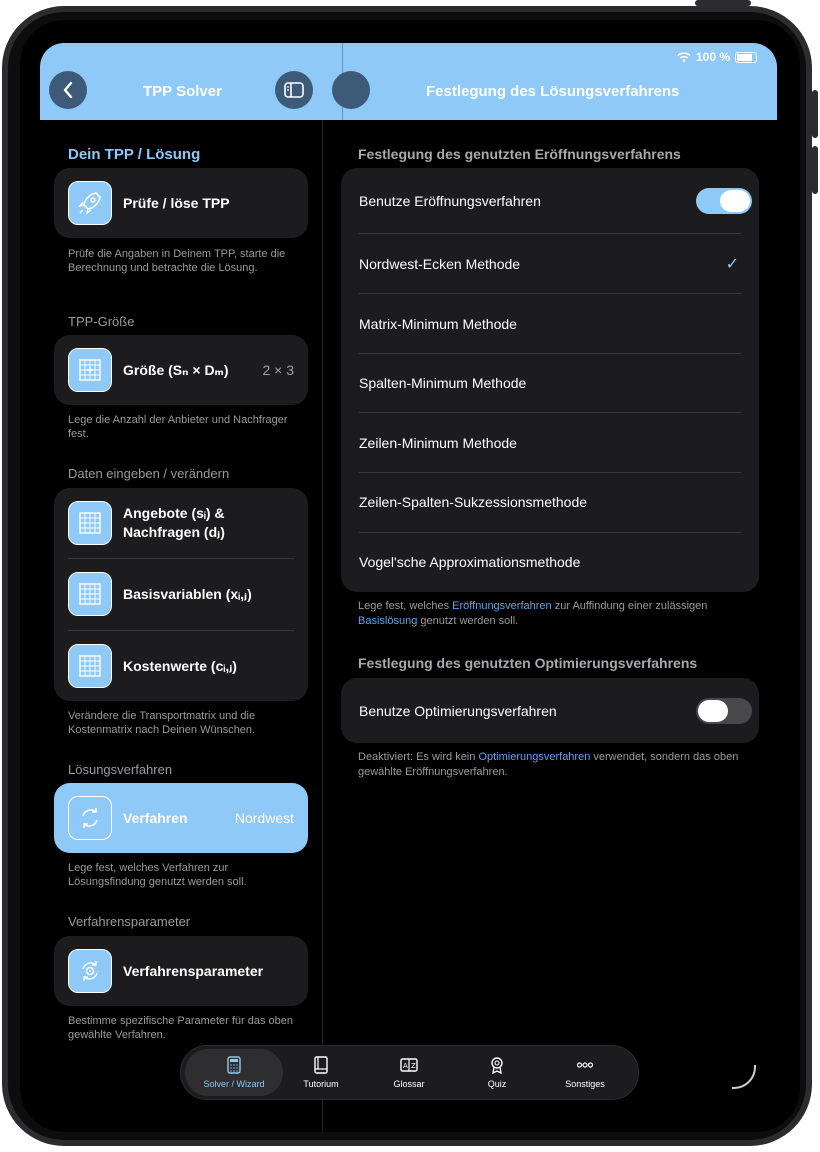 This screenshot has height=1152, width=820. Describe the element at coordinates (815, 170) in the screenshot. I see `volume-down-button` at that location.